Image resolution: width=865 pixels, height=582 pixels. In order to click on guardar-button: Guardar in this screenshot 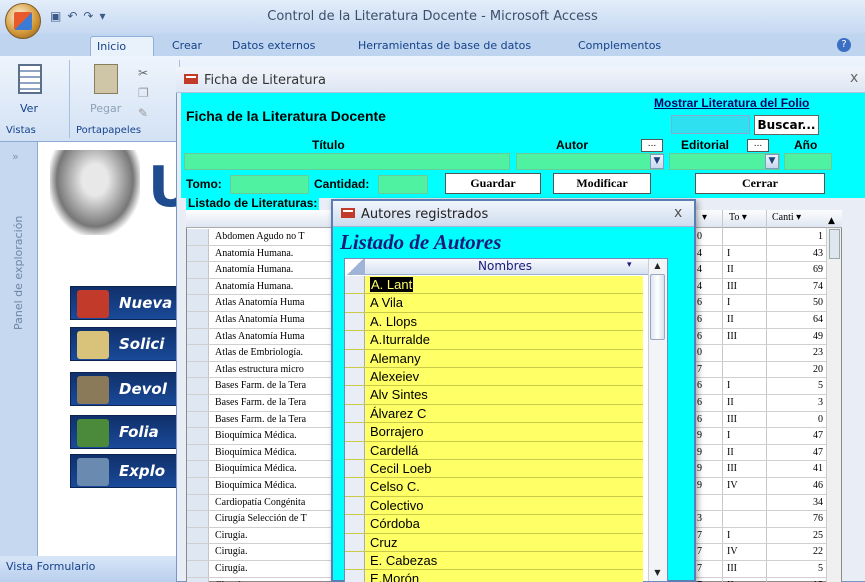, I will do `click(493, 183)`.